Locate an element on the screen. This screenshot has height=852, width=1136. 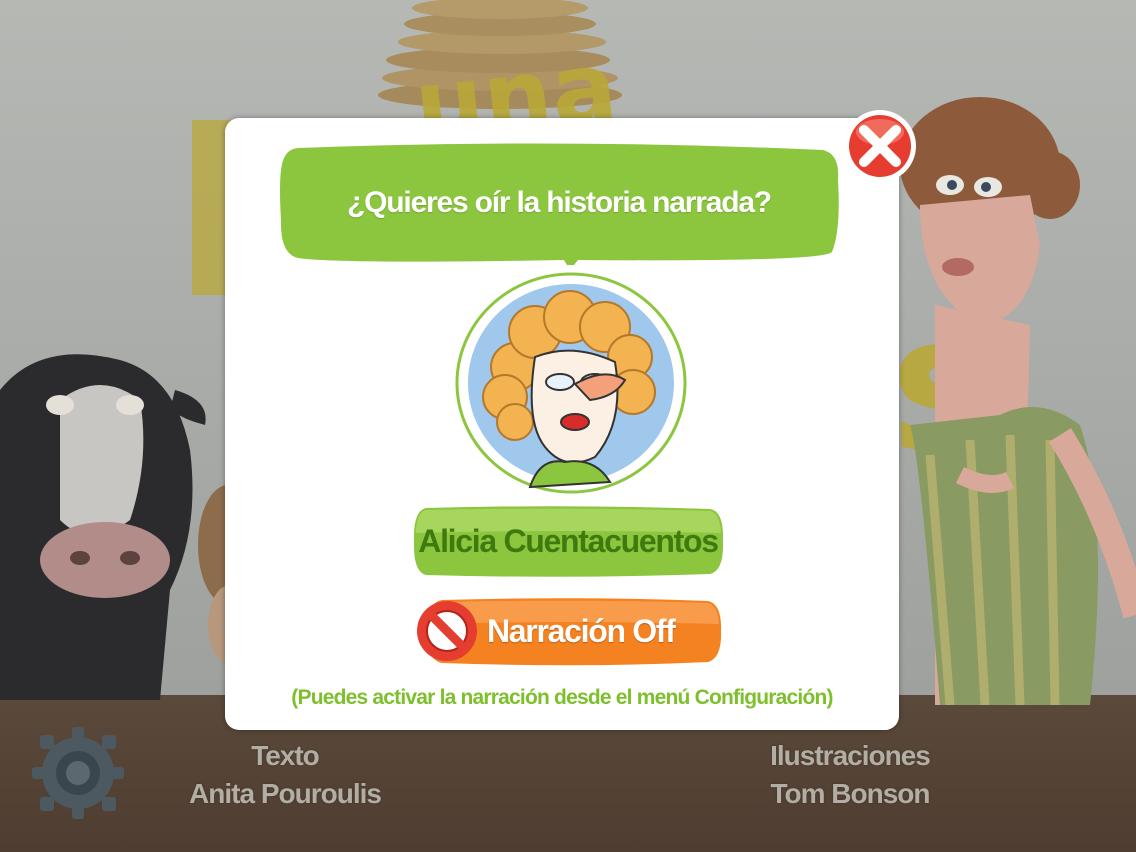
credit-text-author: Anita Pouroulis is located at coordinates (285, 793).